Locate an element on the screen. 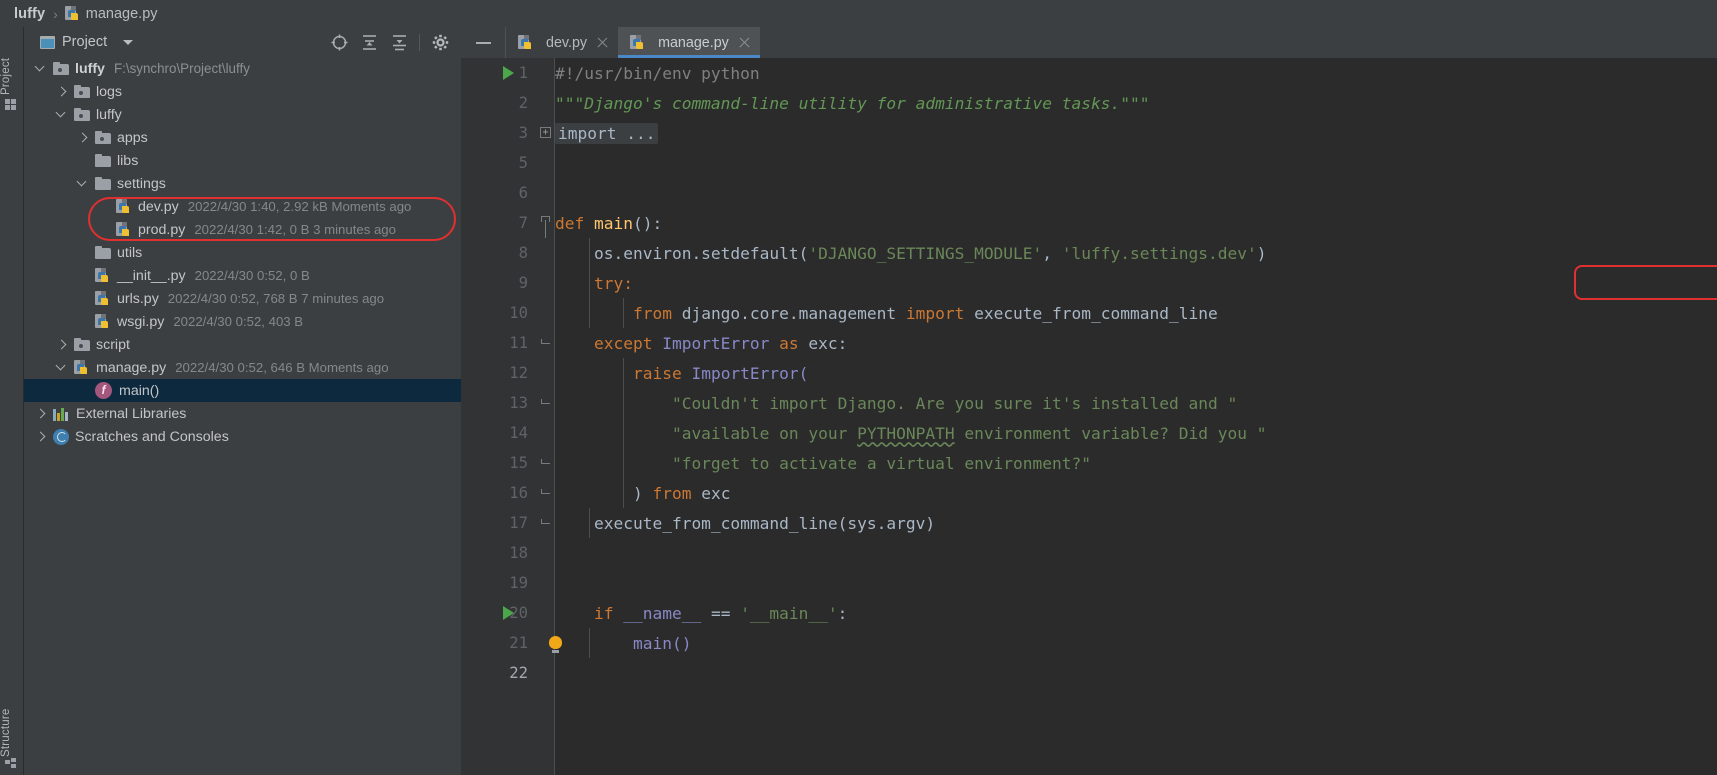 The image size is (1717, 775). line-number-19: 19 is located at coordinates (498, 583).